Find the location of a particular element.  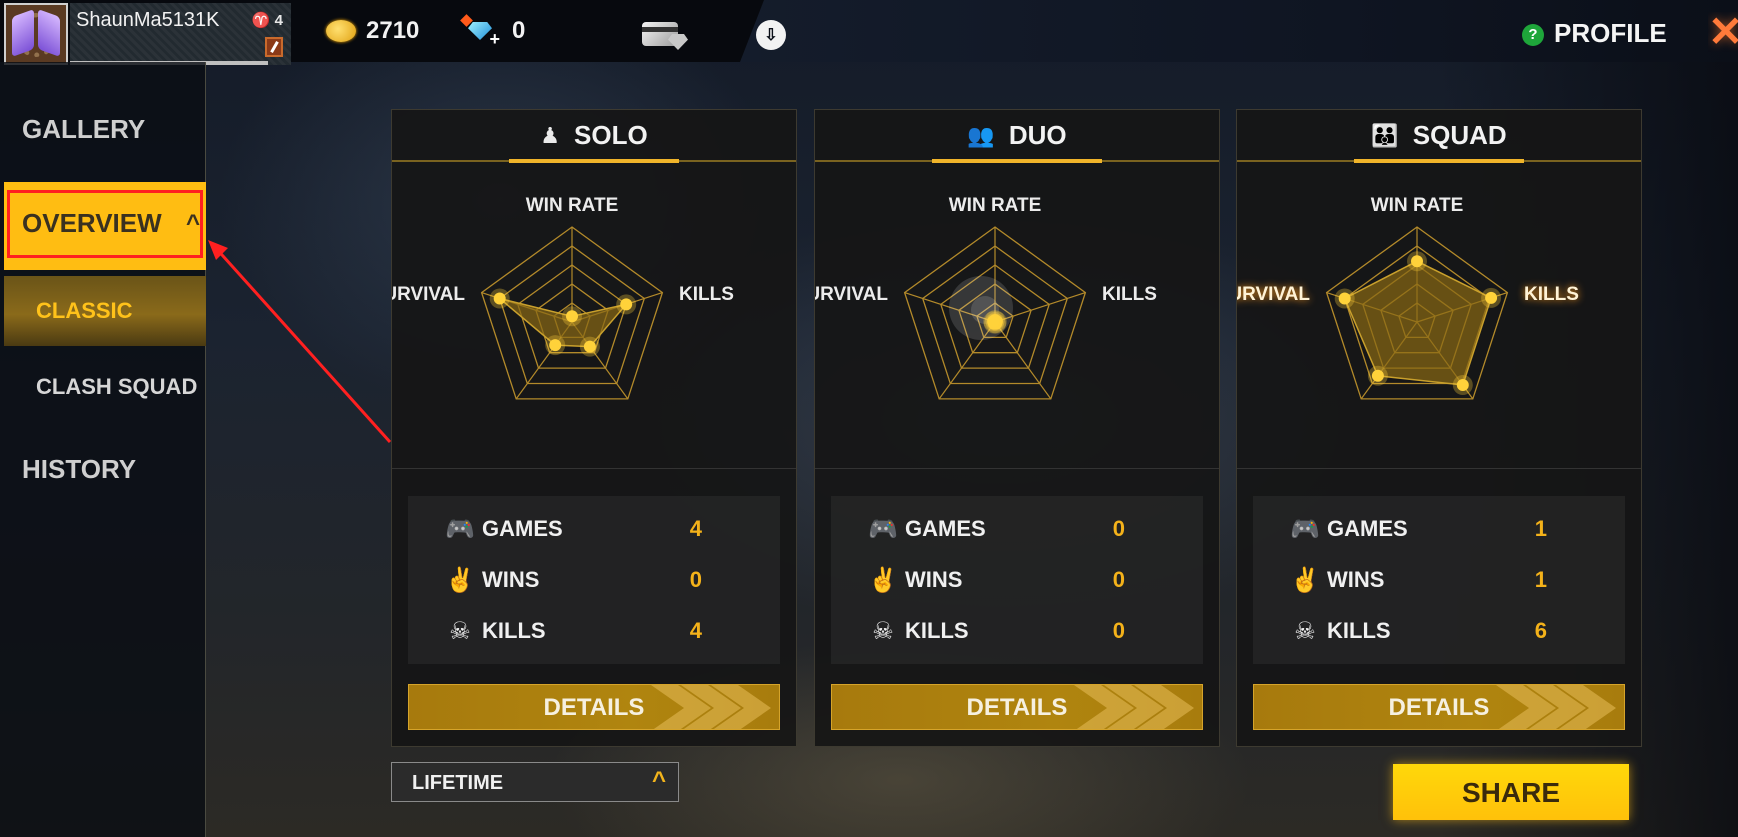

mode-card-header: ♟ SOLO is located at coordinates (594, 136).